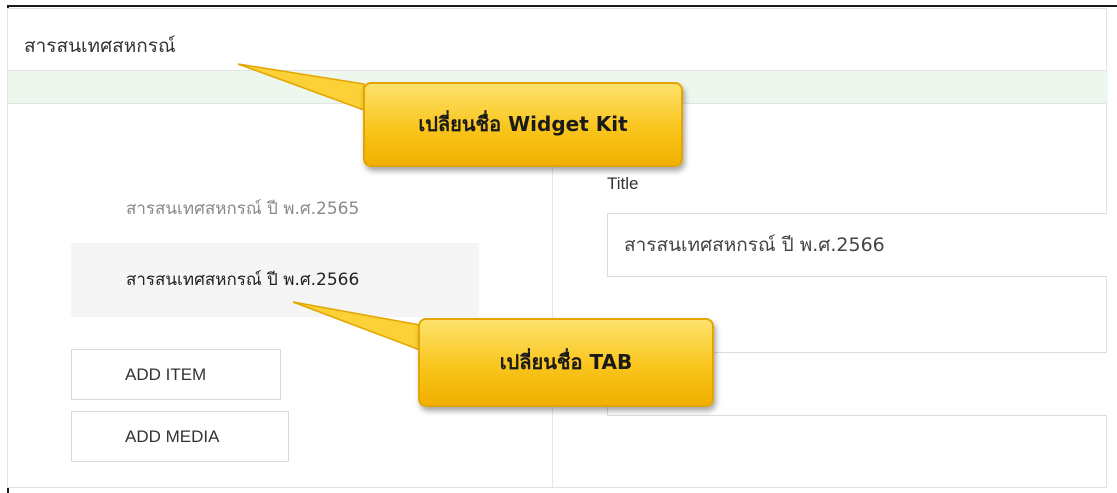 This screenshot has width=1117, height=493. I want to click on tab-callout: เปลี่ยนชื่อ TAB, so click(566, 362).